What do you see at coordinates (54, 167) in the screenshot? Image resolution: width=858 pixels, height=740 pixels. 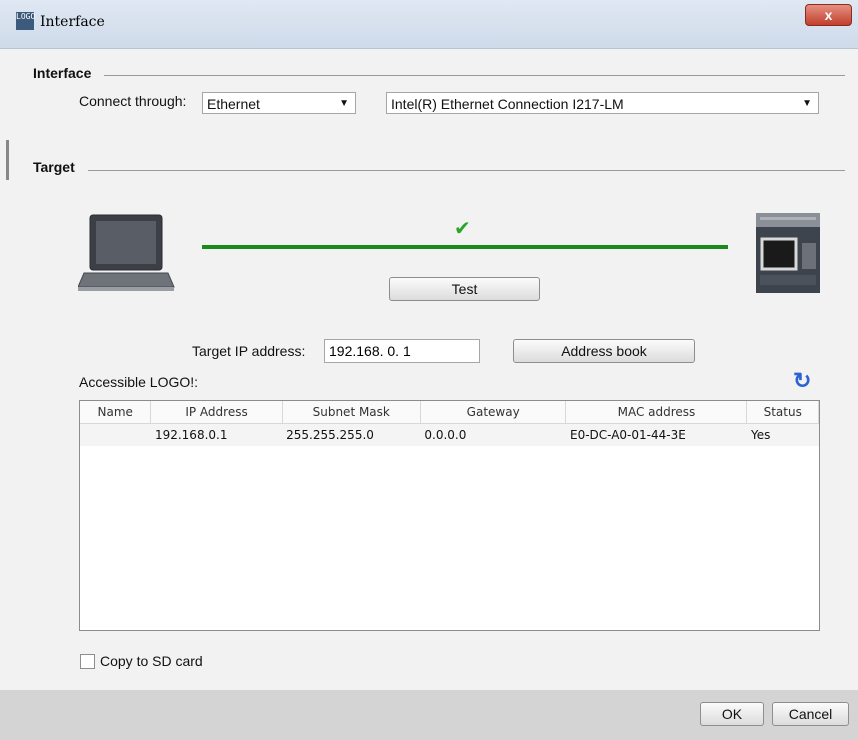 I see `target-section-label: Target` at bounding box center [54, 167].